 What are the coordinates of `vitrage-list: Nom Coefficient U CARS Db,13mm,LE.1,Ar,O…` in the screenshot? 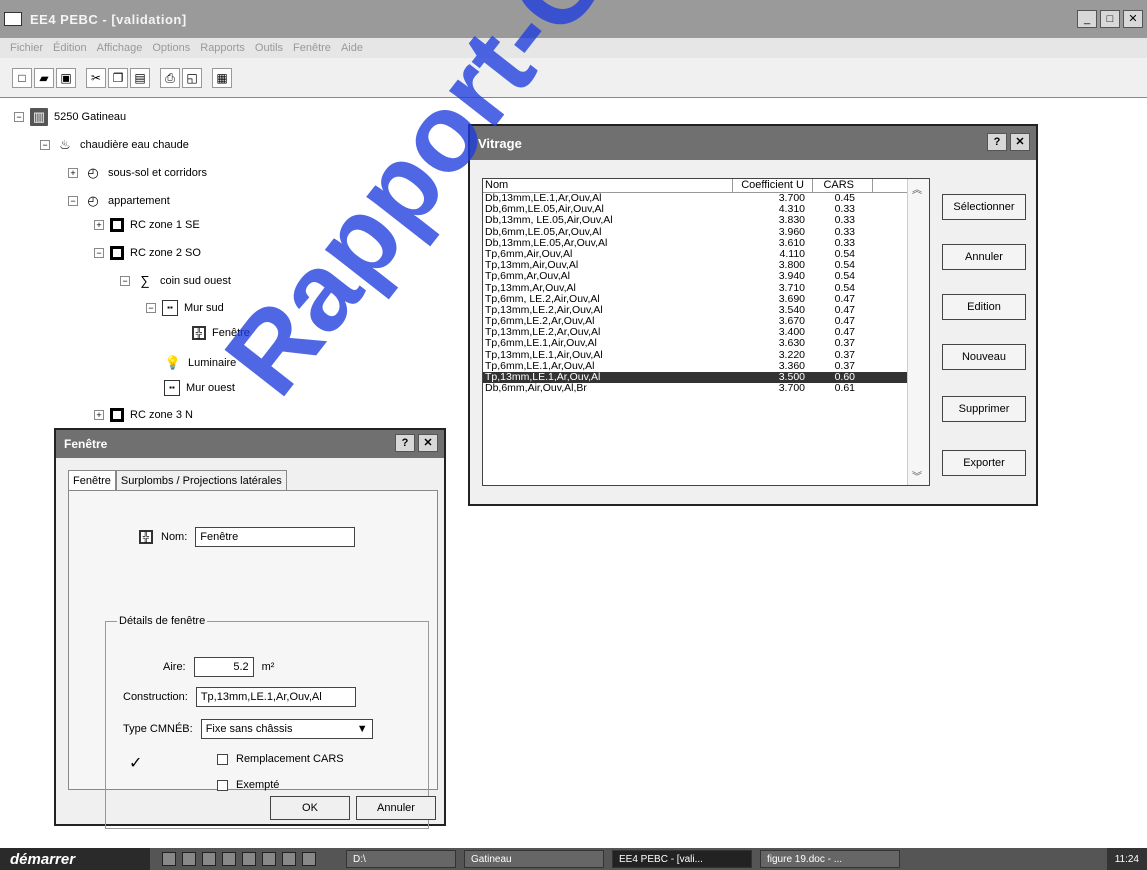 It's located at (706, 332).